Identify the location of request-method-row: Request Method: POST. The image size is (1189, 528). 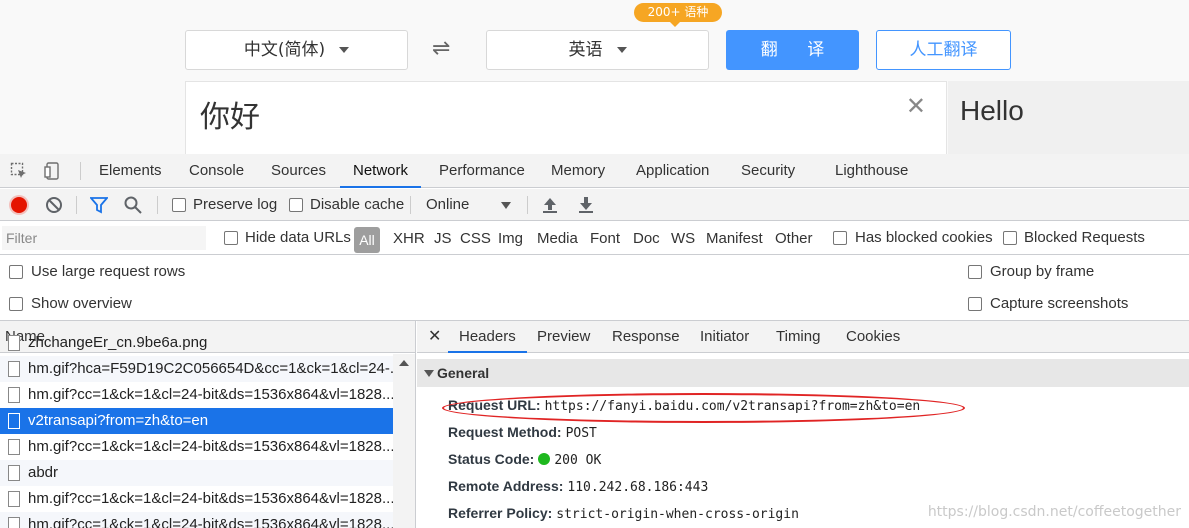
(522, 432).